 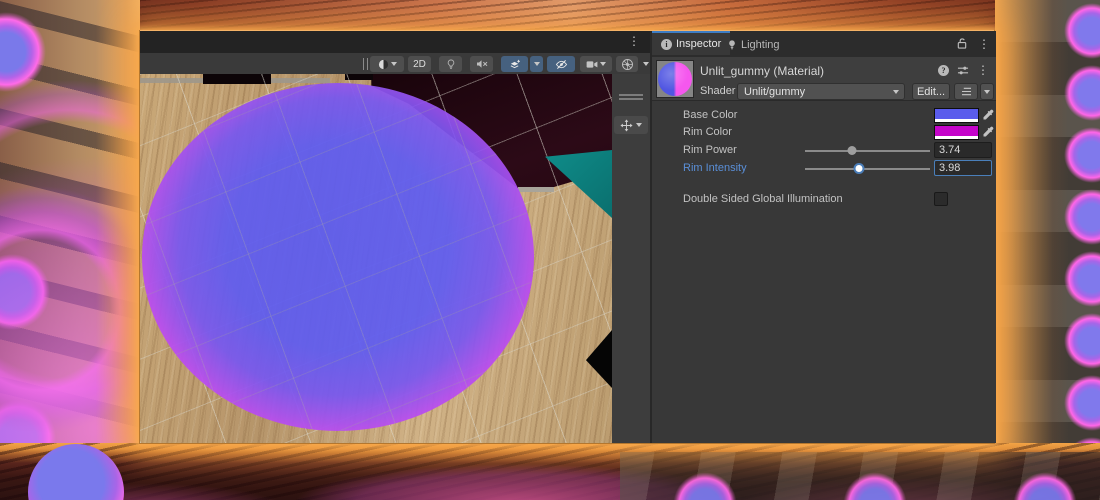 What do you see at coordinates (631, 97) in the screenshot?
I see `overlay-grip-handle` at bounding box center [631, 97].